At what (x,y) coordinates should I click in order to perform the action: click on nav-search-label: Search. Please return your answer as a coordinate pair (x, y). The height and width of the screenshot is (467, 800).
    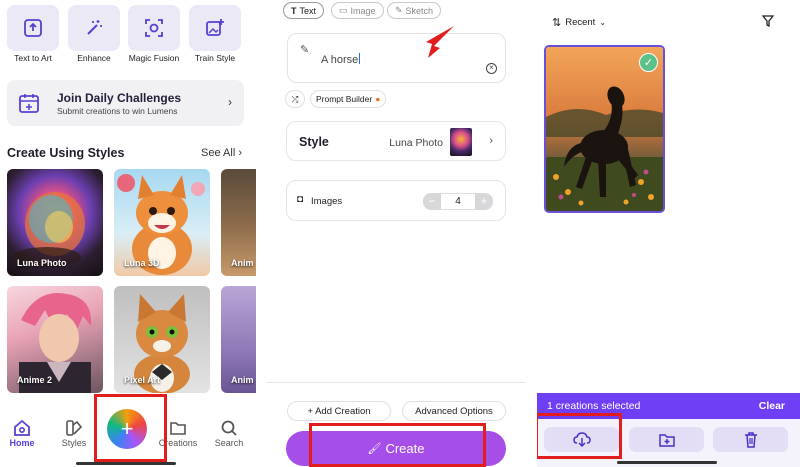
    Looking at the image, I should click on (229, 443).